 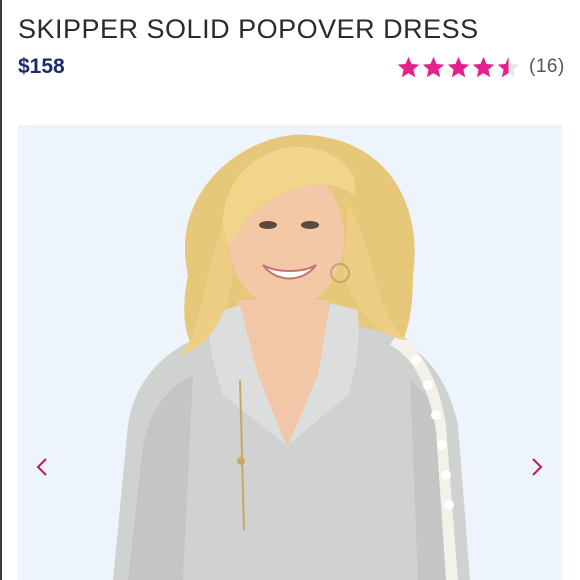 I want to click on review-count: (16), so click(x=547, y=67).